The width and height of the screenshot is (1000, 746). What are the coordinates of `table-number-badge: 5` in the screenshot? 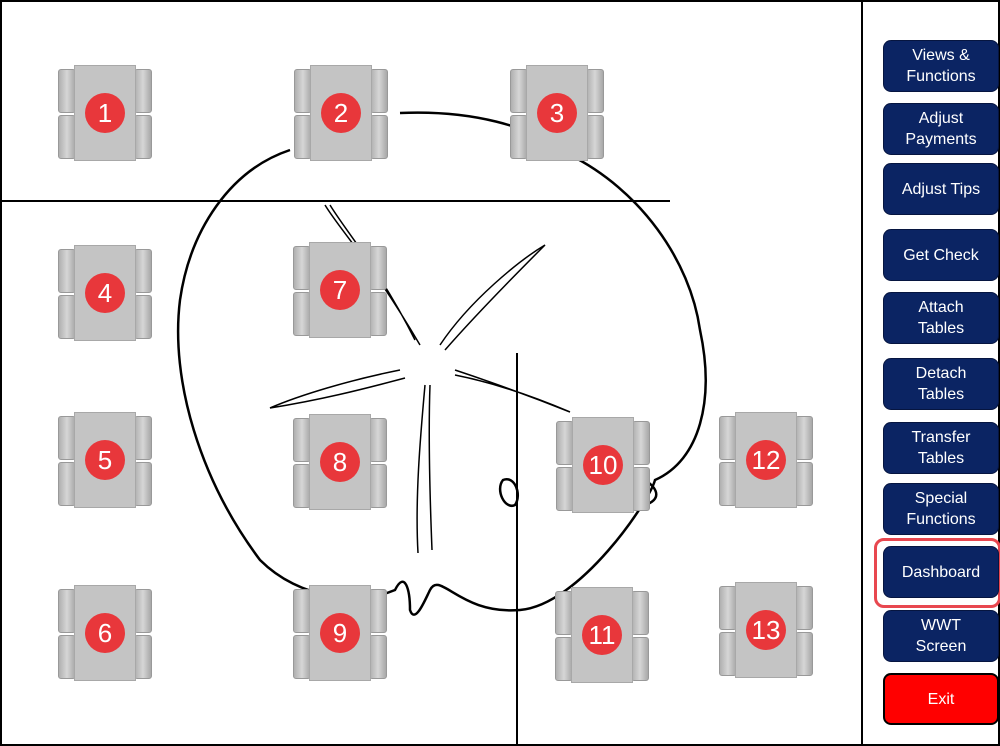 It's located at (105, 460).